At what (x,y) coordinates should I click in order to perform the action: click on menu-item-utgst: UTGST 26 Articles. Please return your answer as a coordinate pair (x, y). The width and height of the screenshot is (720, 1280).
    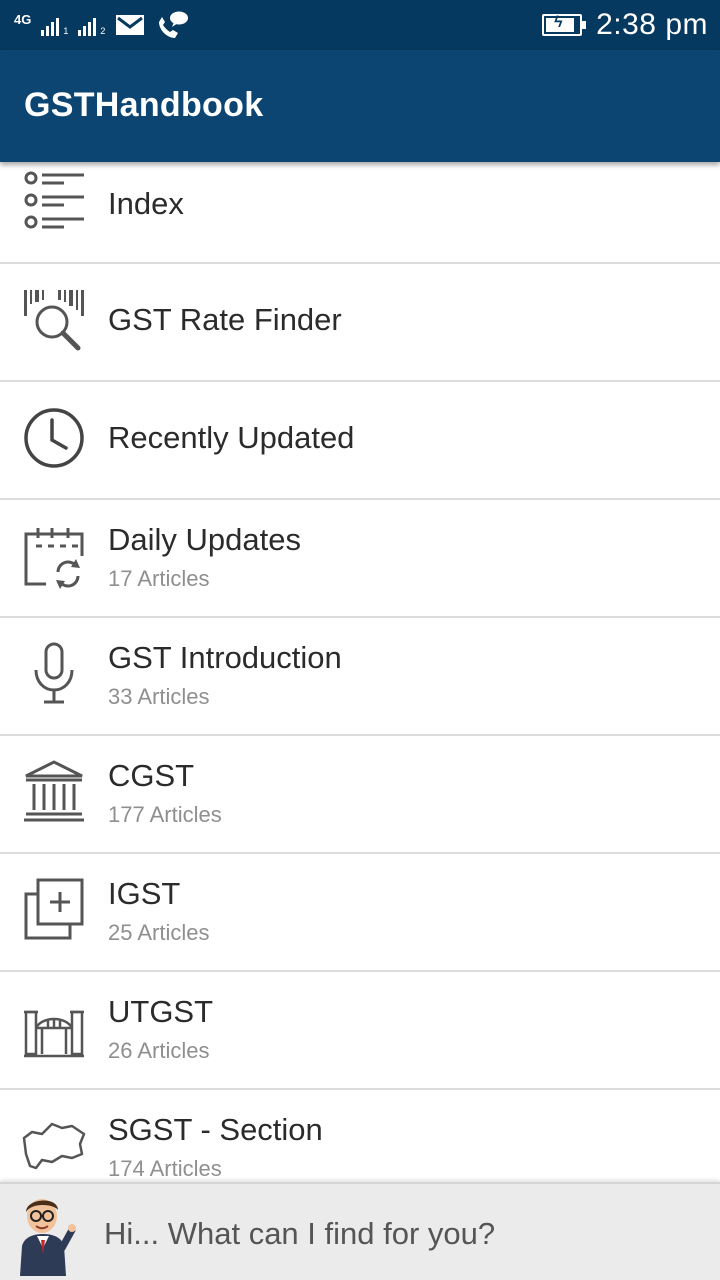
    Looking at the image, I should click on (360, 1031).